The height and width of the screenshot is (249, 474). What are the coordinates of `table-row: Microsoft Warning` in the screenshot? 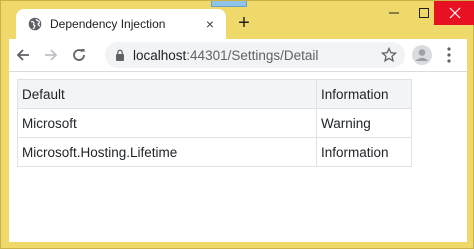 It's located at (214, 123).